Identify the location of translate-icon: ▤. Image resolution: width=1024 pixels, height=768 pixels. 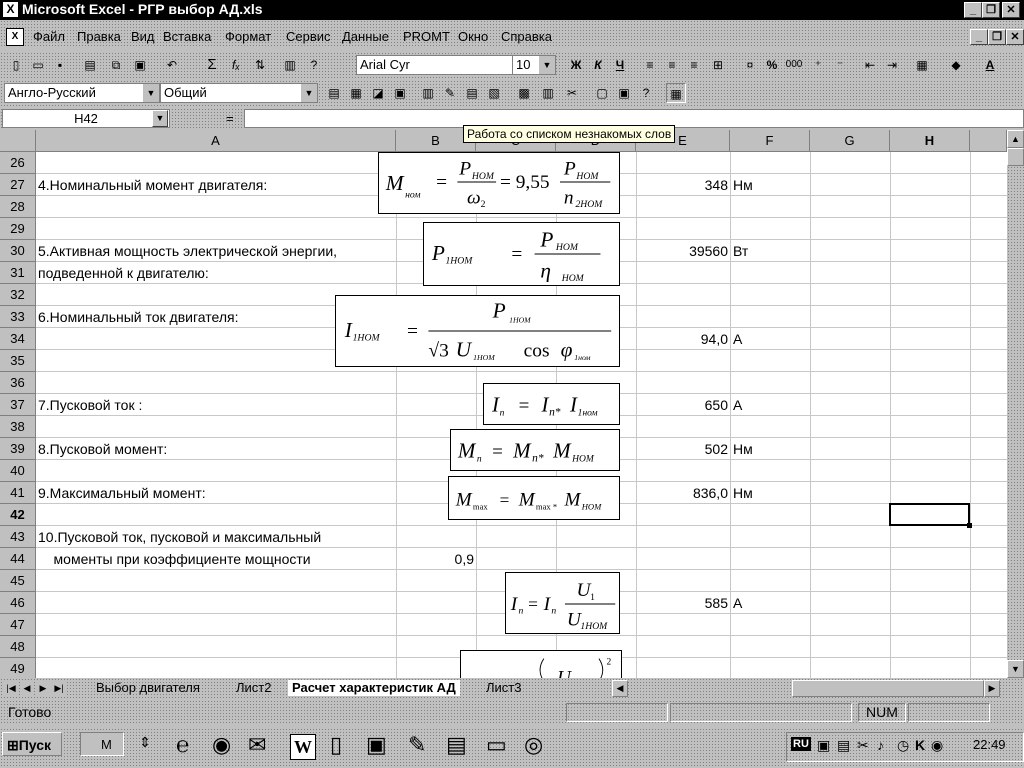
(334, 93).